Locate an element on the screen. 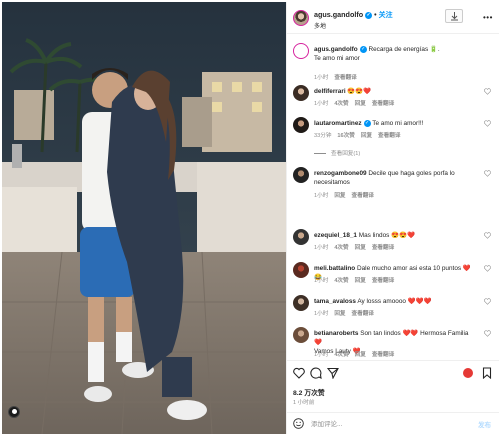 This screenshot has height=440, width=500. share-icon is located at coordinates (333, 373).